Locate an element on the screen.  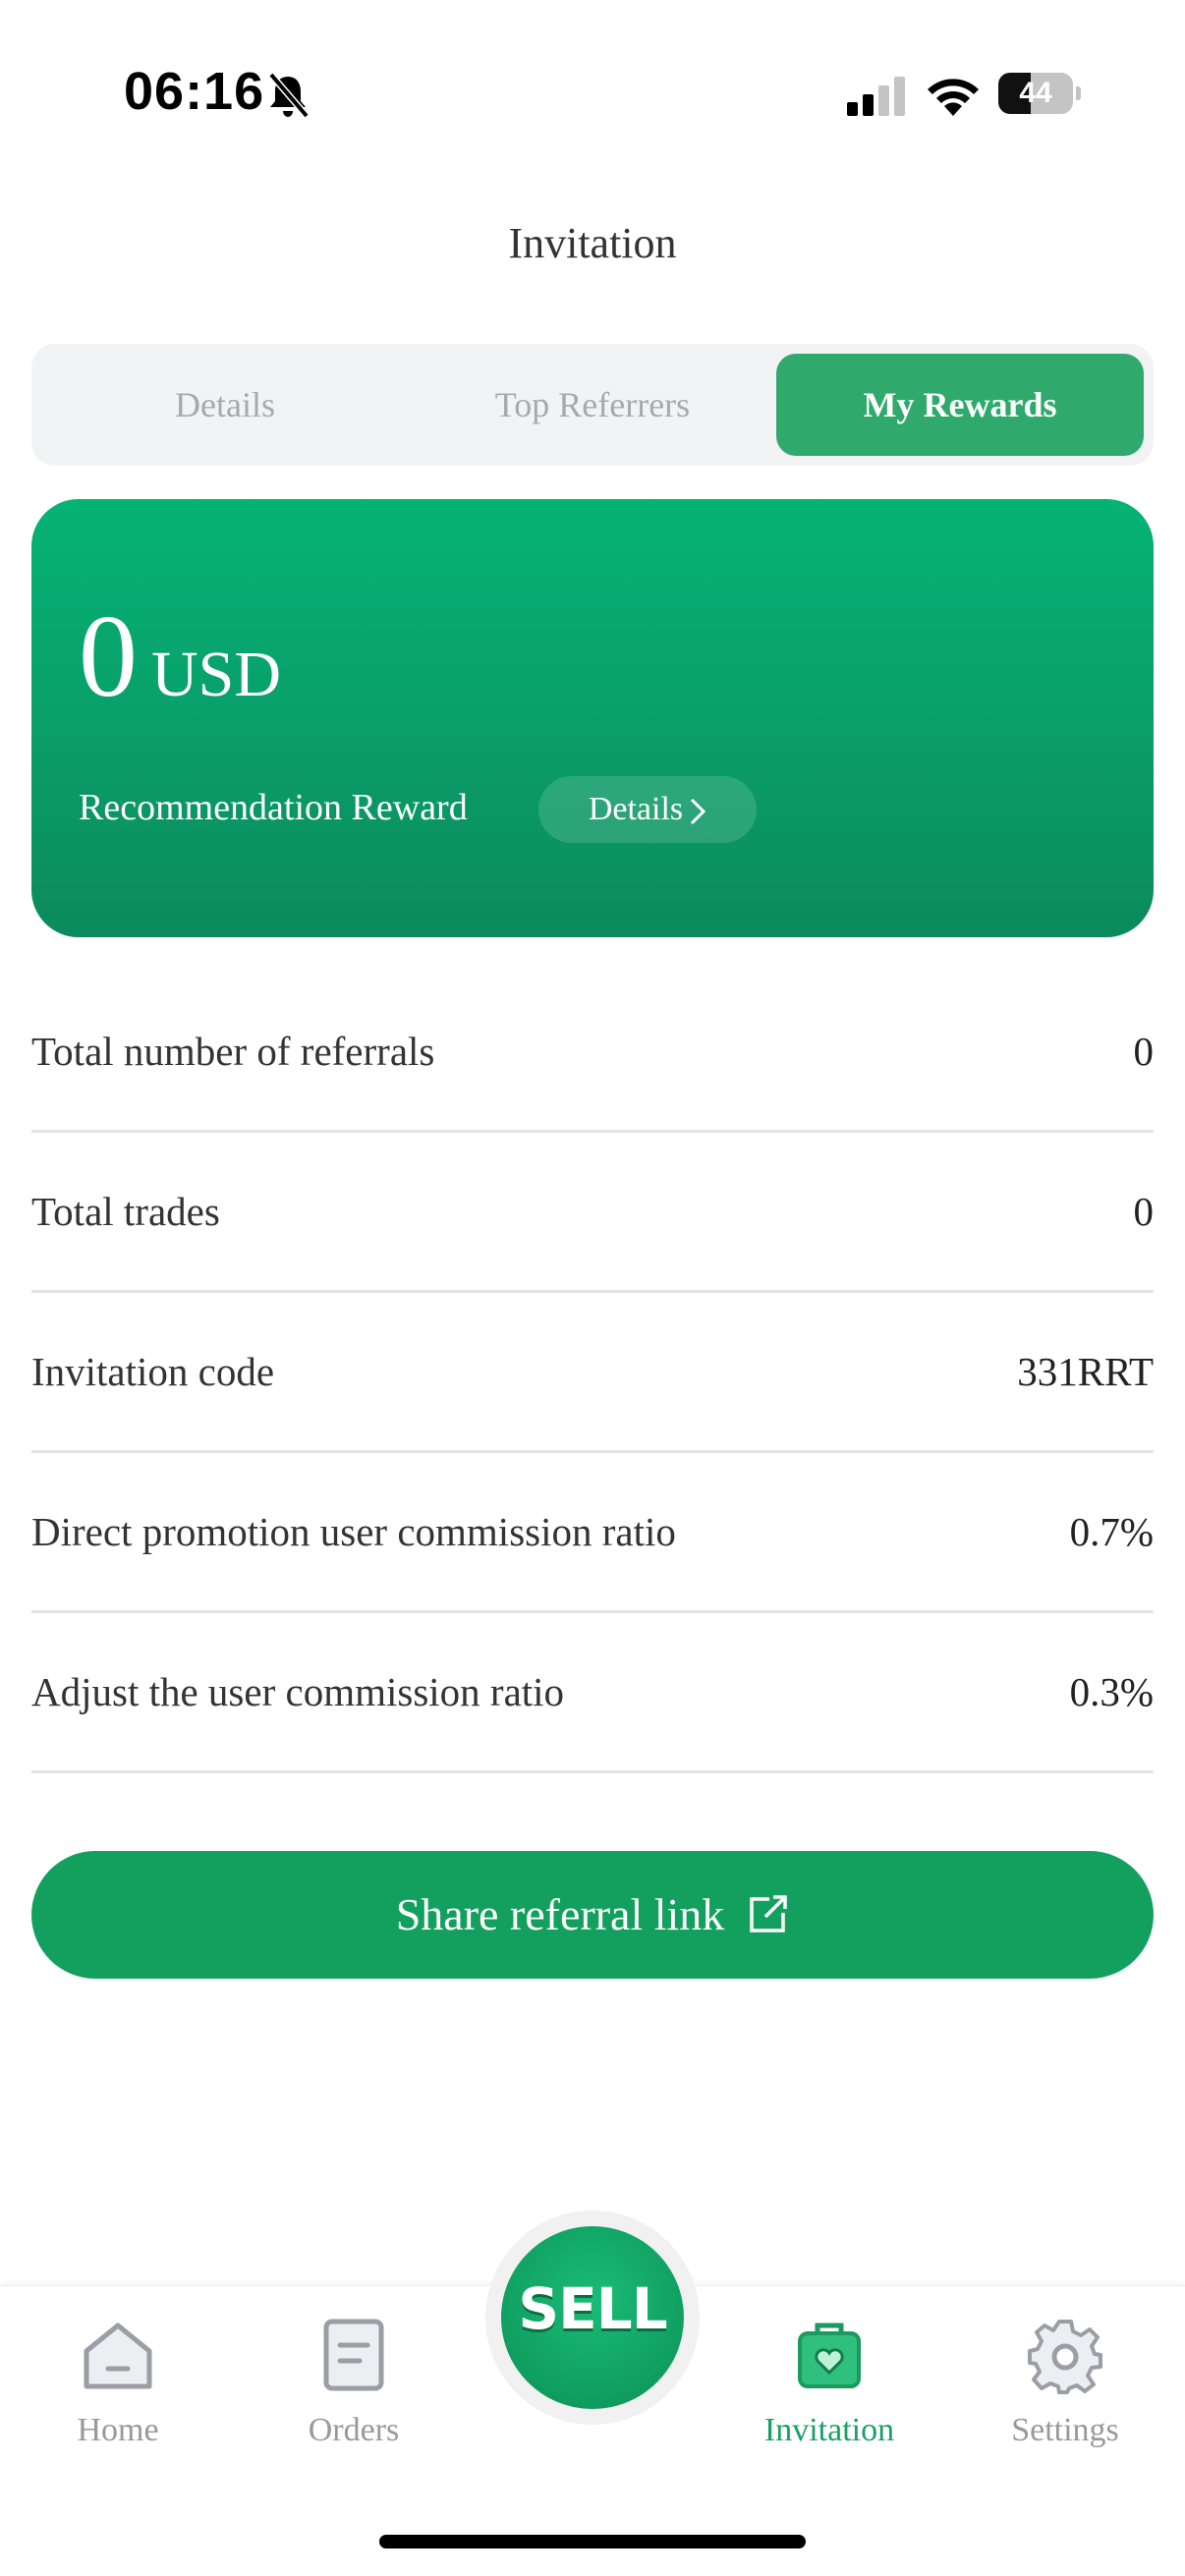
info-row-invitation-code: Invitation code 331RRT is located at coordinates (592, 1373).